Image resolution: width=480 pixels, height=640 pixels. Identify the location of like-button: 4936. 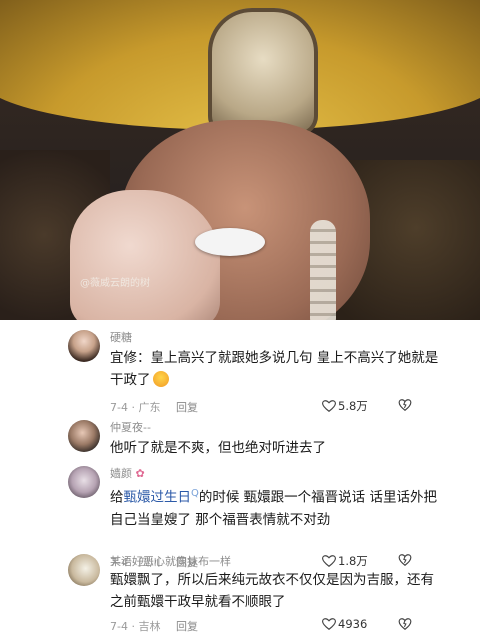
(344, 624).